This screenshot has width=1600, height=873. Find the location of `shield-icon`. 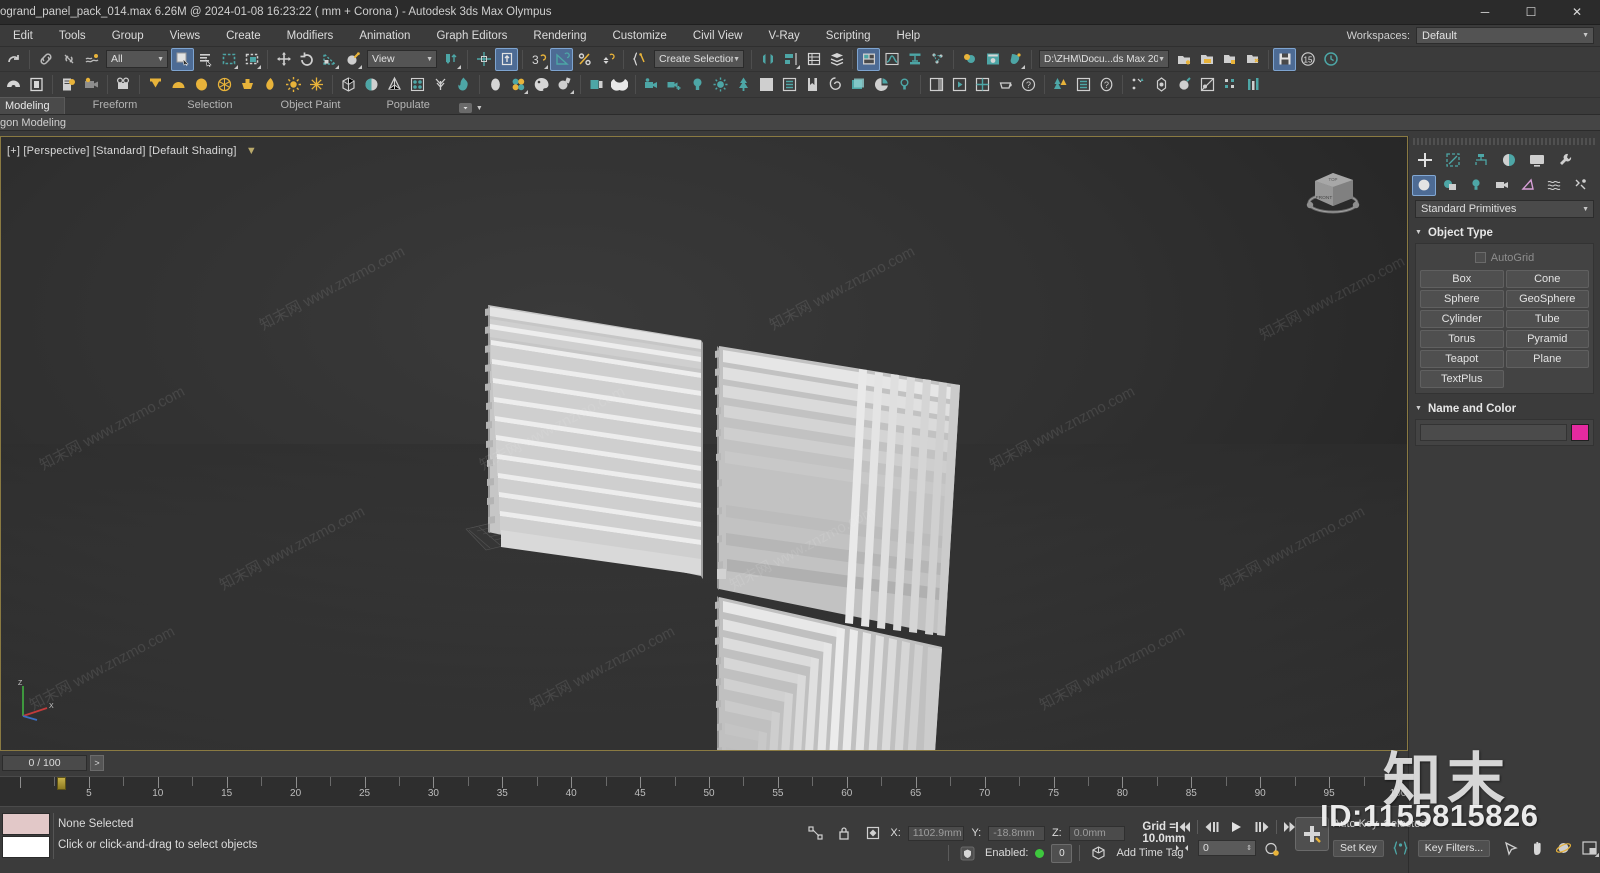

shield-icon is located at coordinates (967, 853).